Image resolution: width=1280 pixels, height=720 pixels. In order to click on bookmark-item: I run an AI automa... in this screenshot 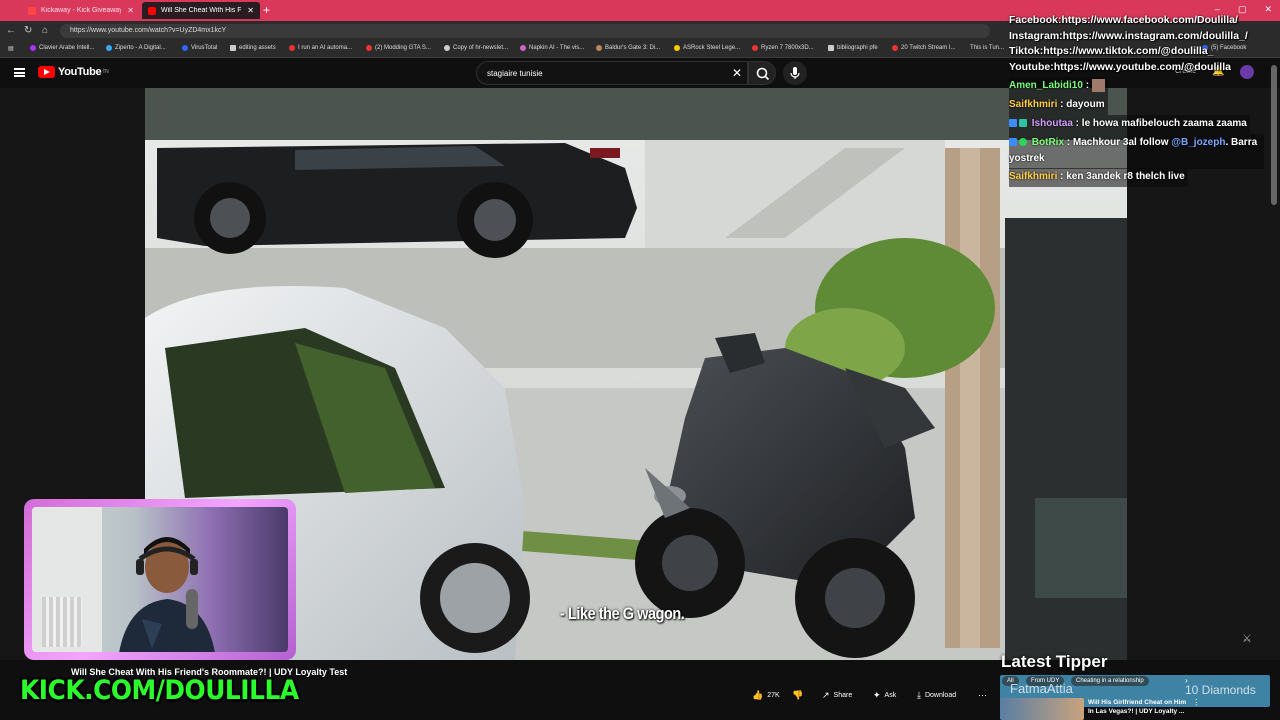, I will do `click(320, 48)`.